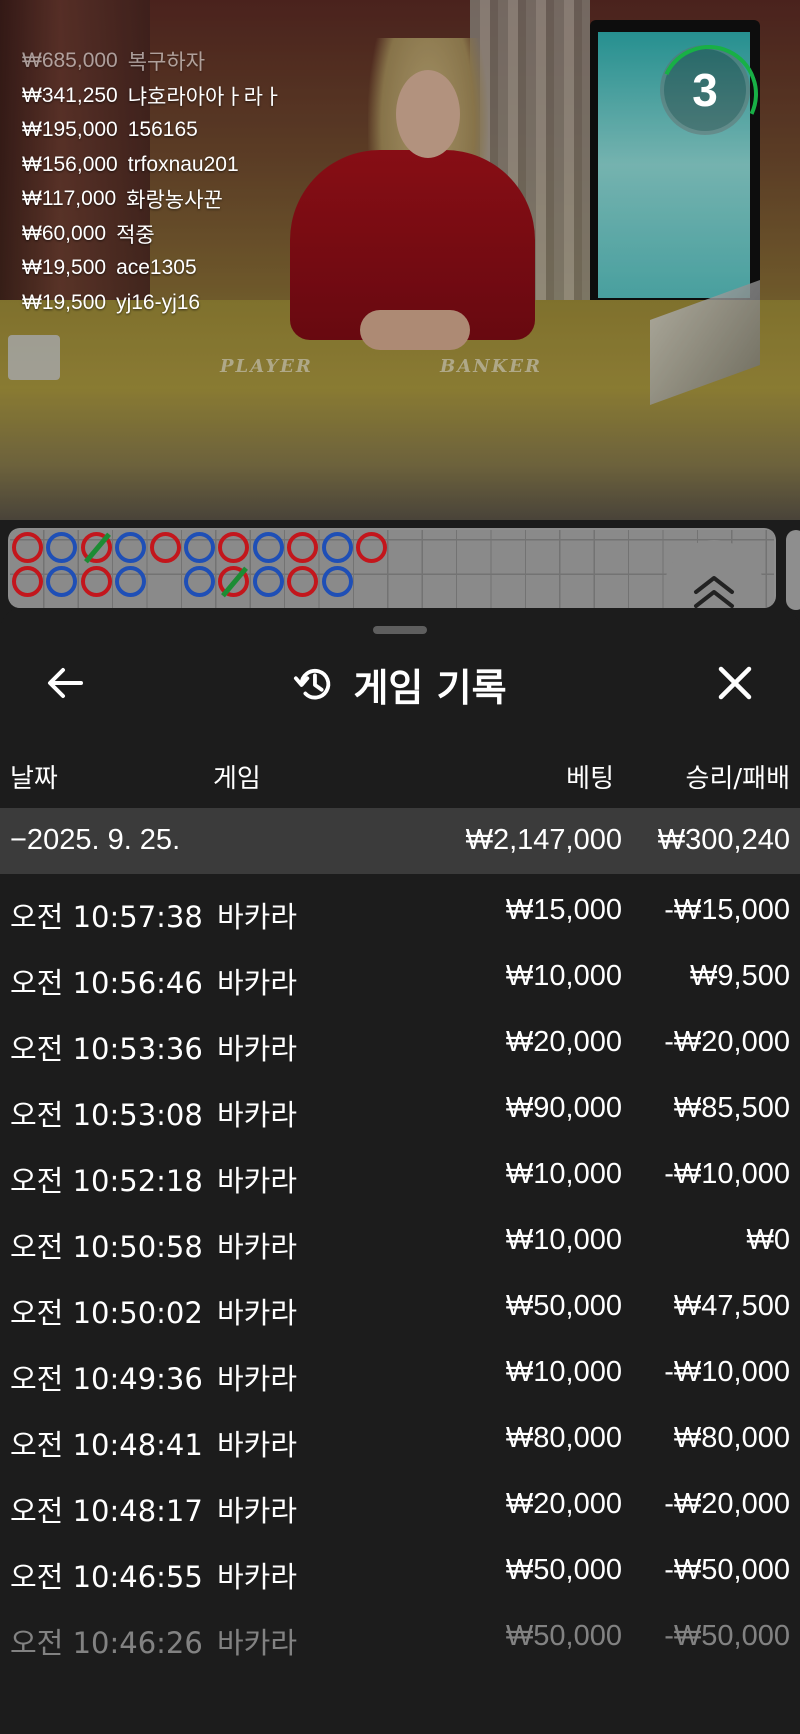 The height and width of the screenshot is (1734, 800). Describe the element at coordinates (312, 684) in the screenshot. I see `history-icon` at that location.